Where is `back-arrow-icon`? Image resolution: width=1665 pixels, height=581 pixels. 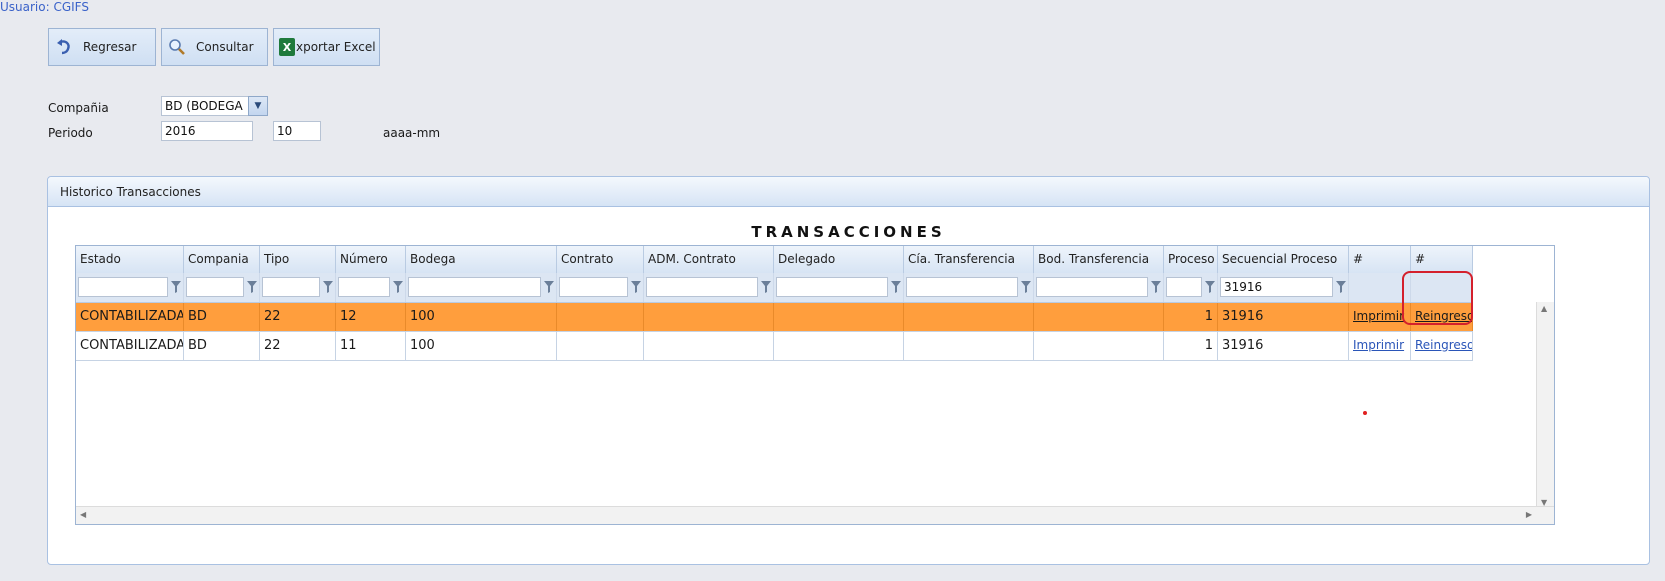
back-arrow-icon is located at coordinates (64, 47).